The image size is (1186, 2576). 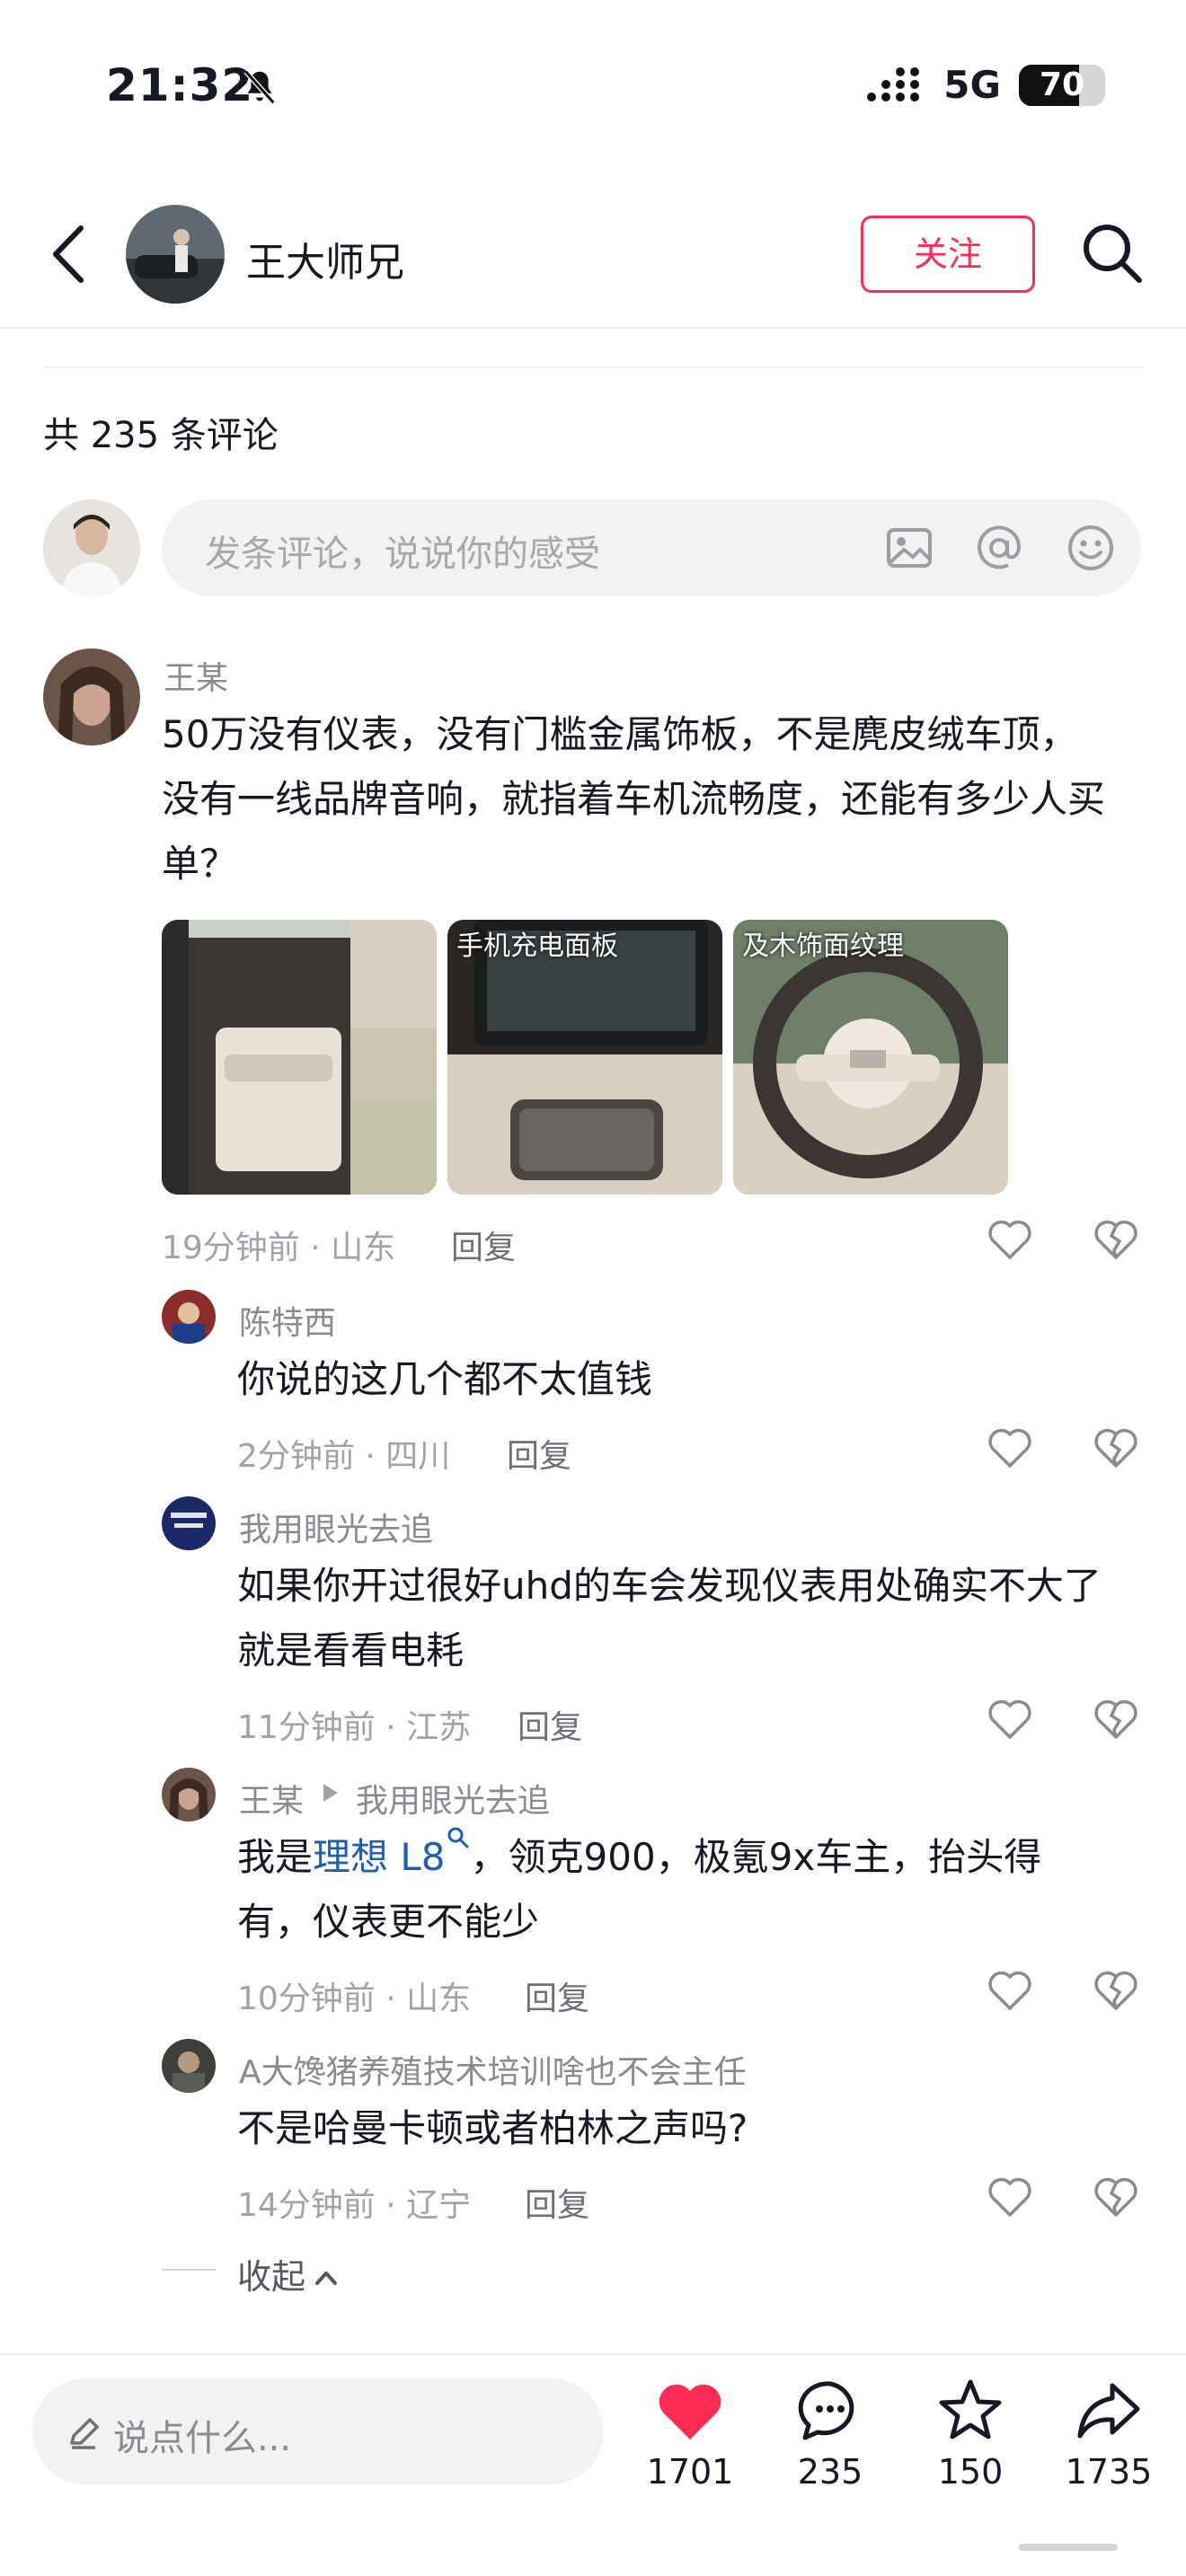 I want to click on comment-meta: 19分钟前 · 山东, so click(x=279, y=1248).